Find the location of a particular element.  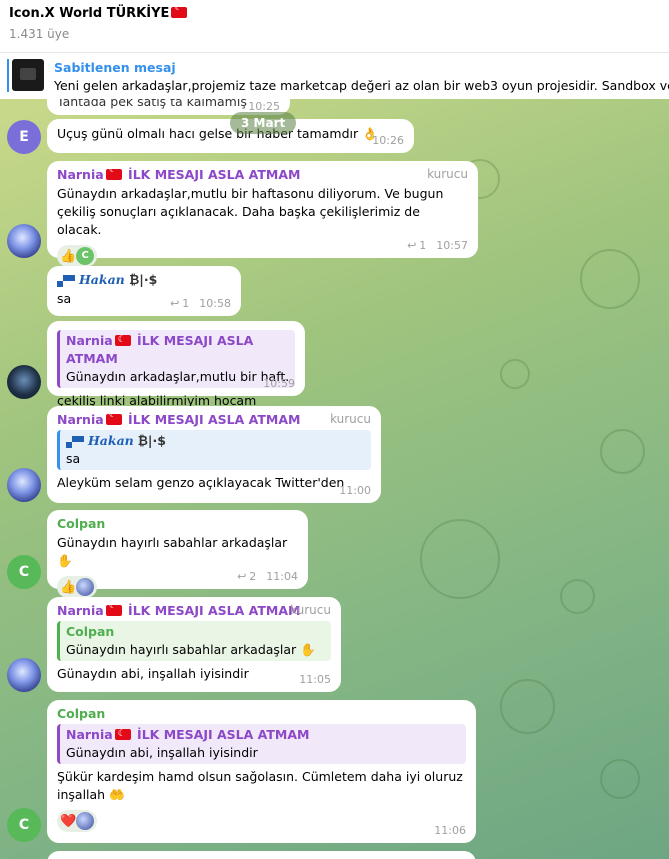

message-meta: ↩ 1 10:58 is located at coordinates (200, 303).